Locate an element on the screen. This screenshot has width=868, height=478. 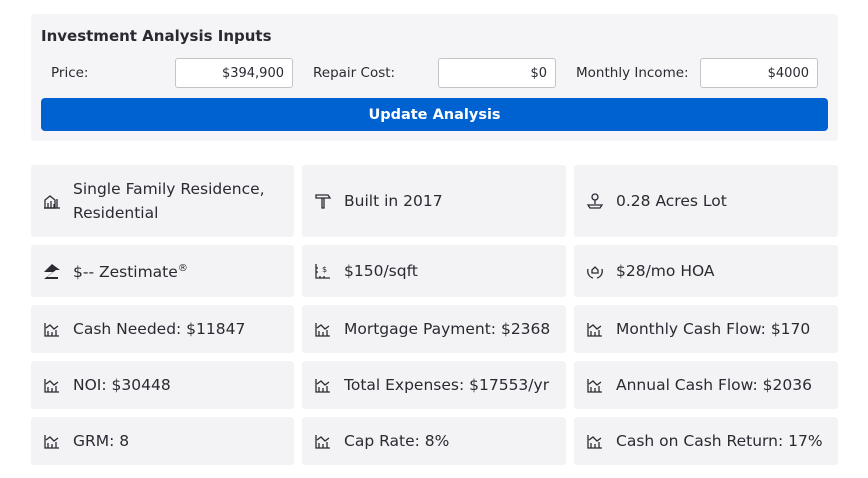
price-per-sqft-text: $150/sqft is located at coordinates (381, 271).